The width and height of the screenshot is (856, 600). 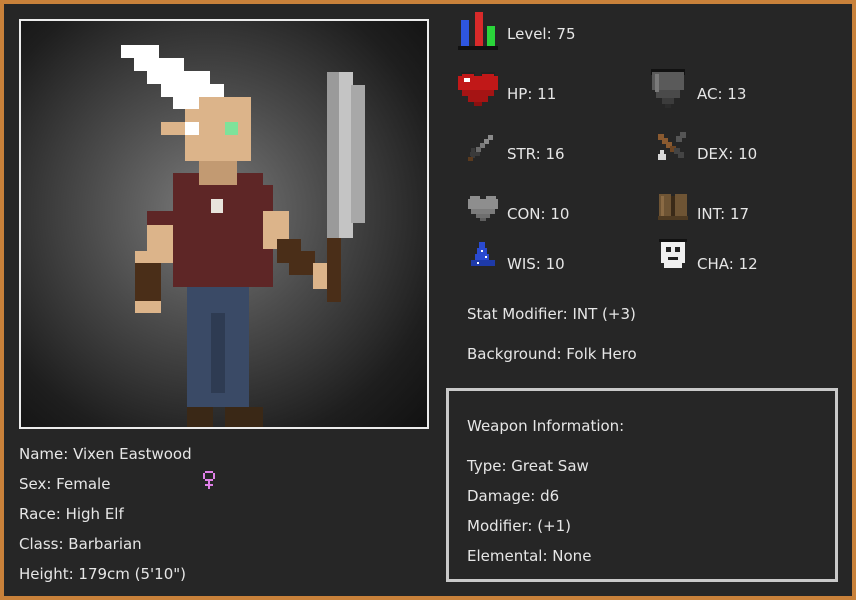 I want to click on weapon-heading: Weapon Information:, so click(x=546, y=426).